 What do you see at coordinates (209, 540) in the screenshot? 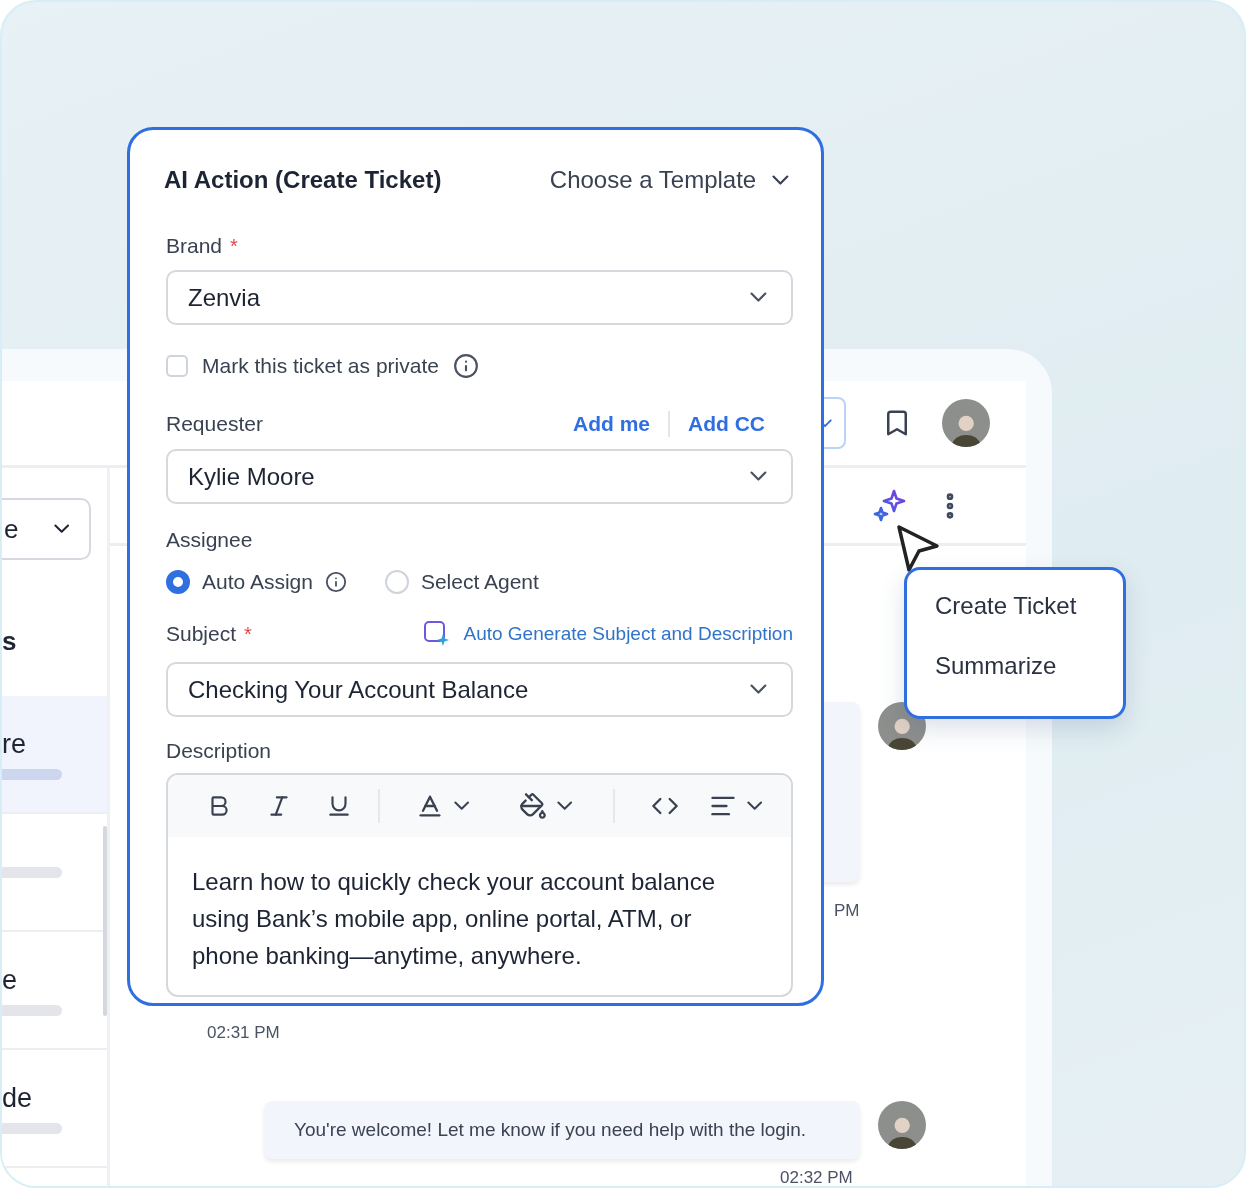
I see `field-label: Assignee` at bounding box center [209, 540].